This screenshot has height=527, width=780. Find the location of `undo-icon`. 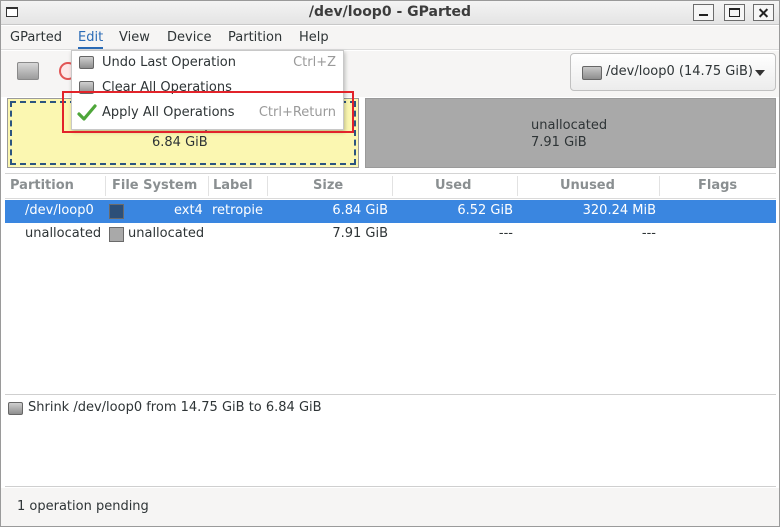

undo-icon is located at coordinates (86, 62).